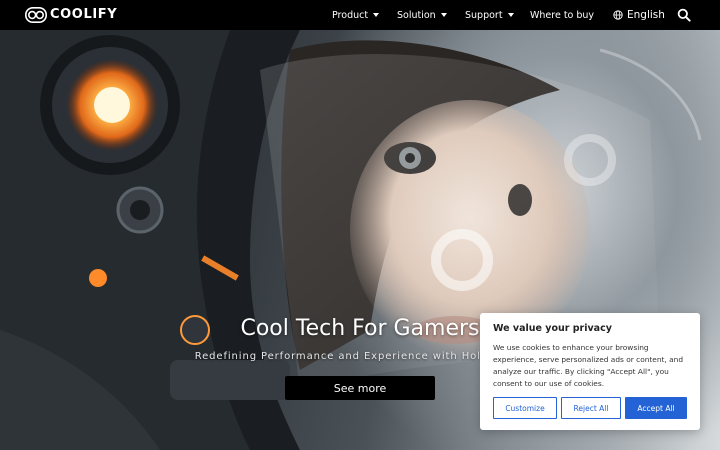 The image size is (720, 450). What do you see at coordinates (618, 15) in the screenshot?
I see `globe-icon` at bounding box center [618, 15].